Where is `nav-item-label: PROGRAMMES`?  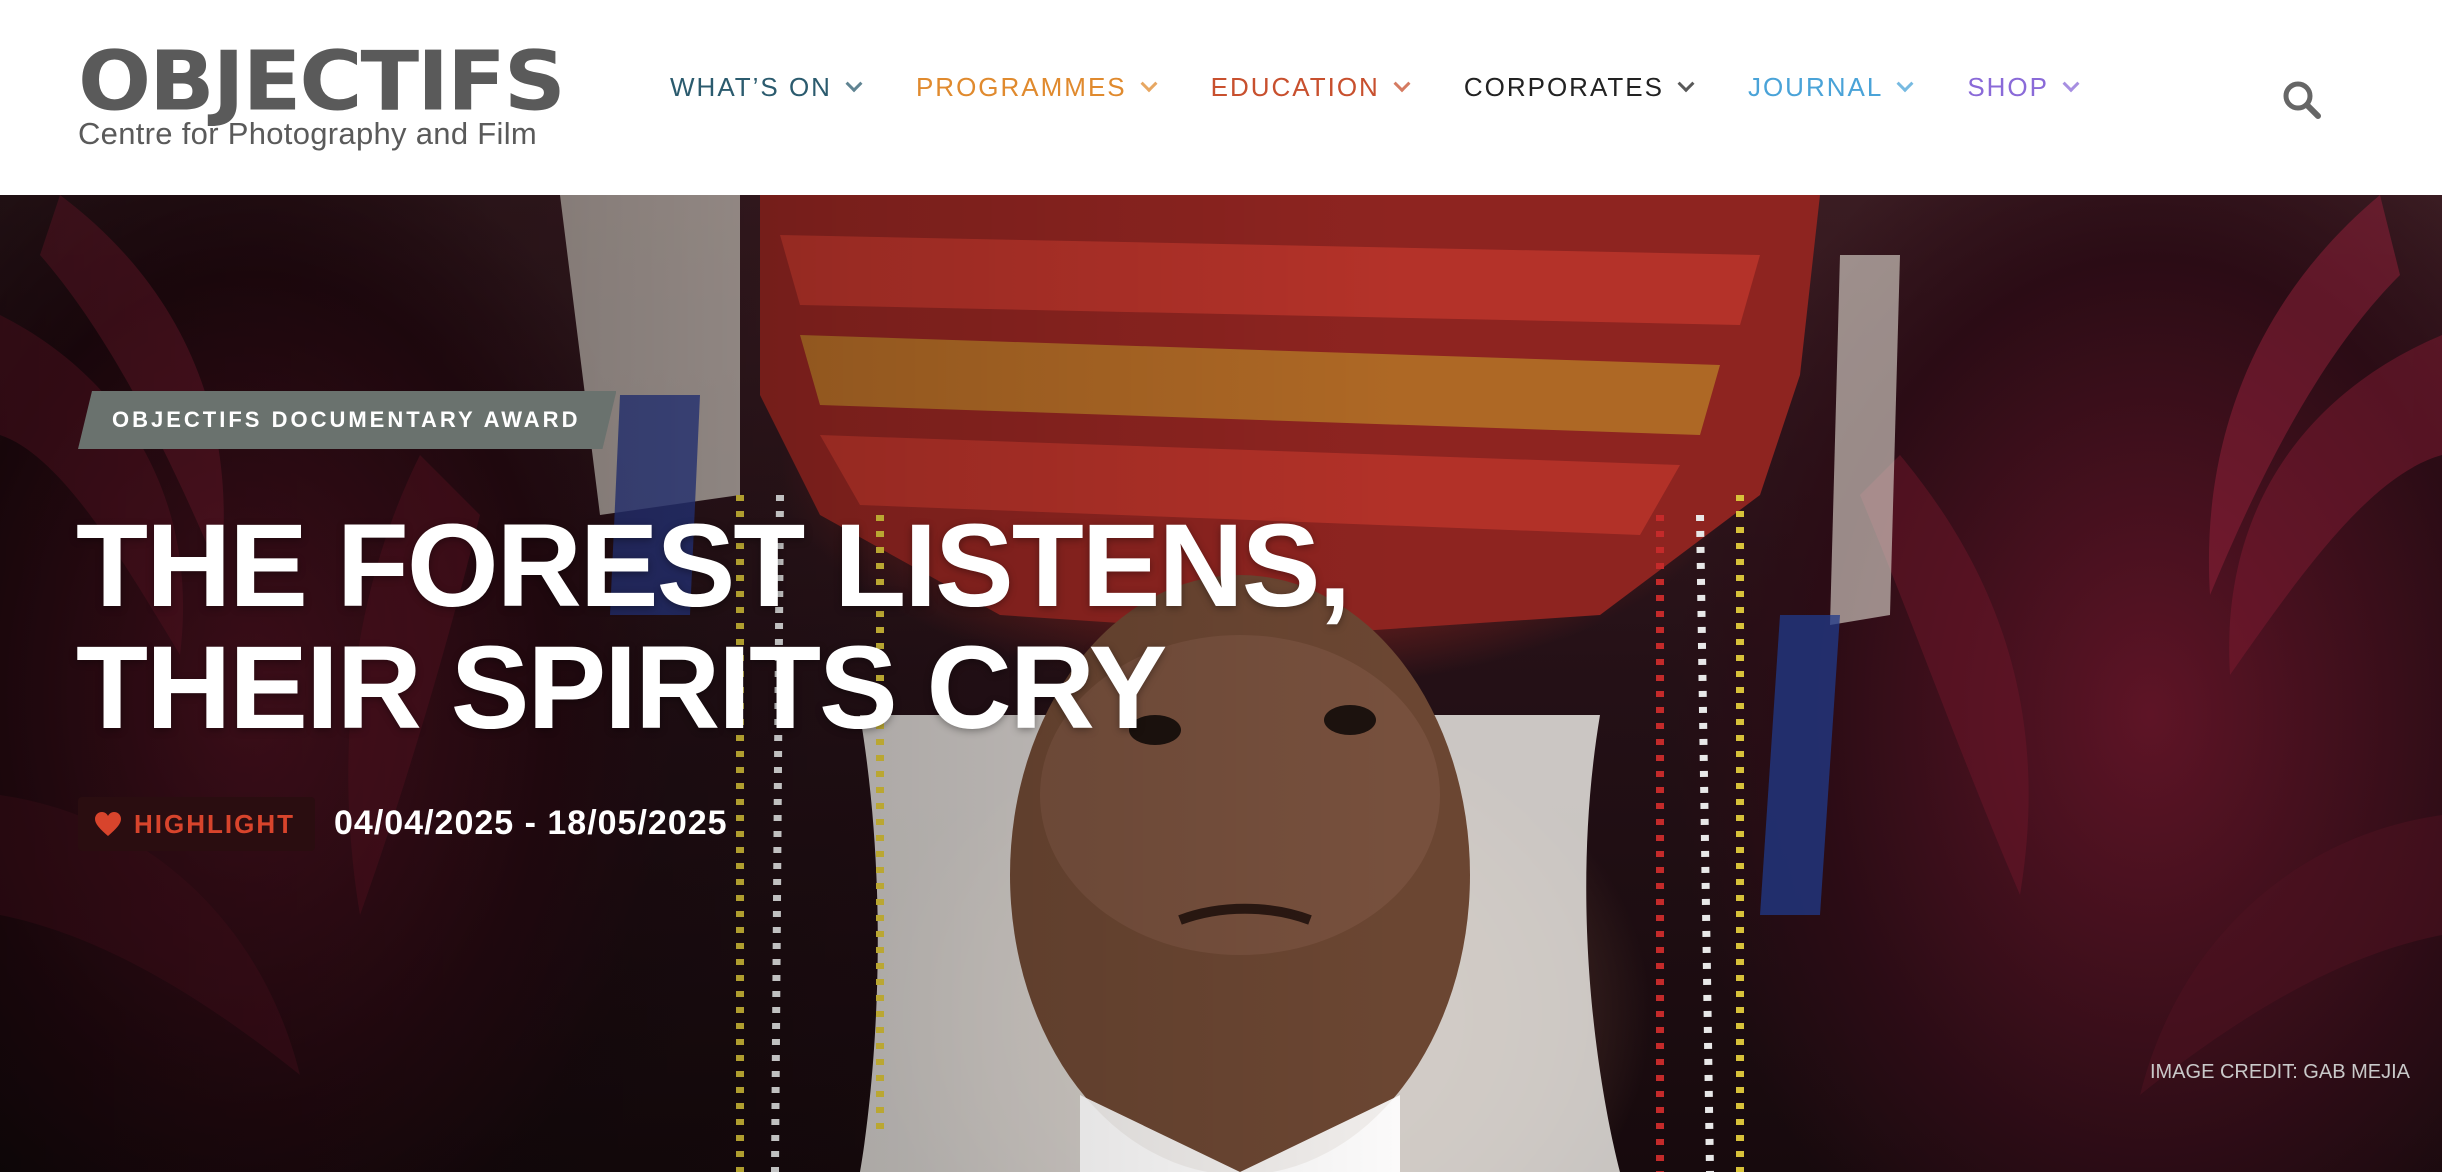
nav-item-label: PROGRAMMES is located at coordinates (1021, 87).